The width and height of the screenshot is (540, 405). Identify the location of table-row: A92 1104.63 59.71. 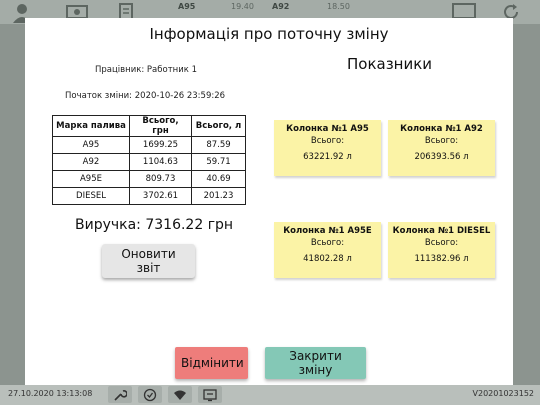
(149, 162).